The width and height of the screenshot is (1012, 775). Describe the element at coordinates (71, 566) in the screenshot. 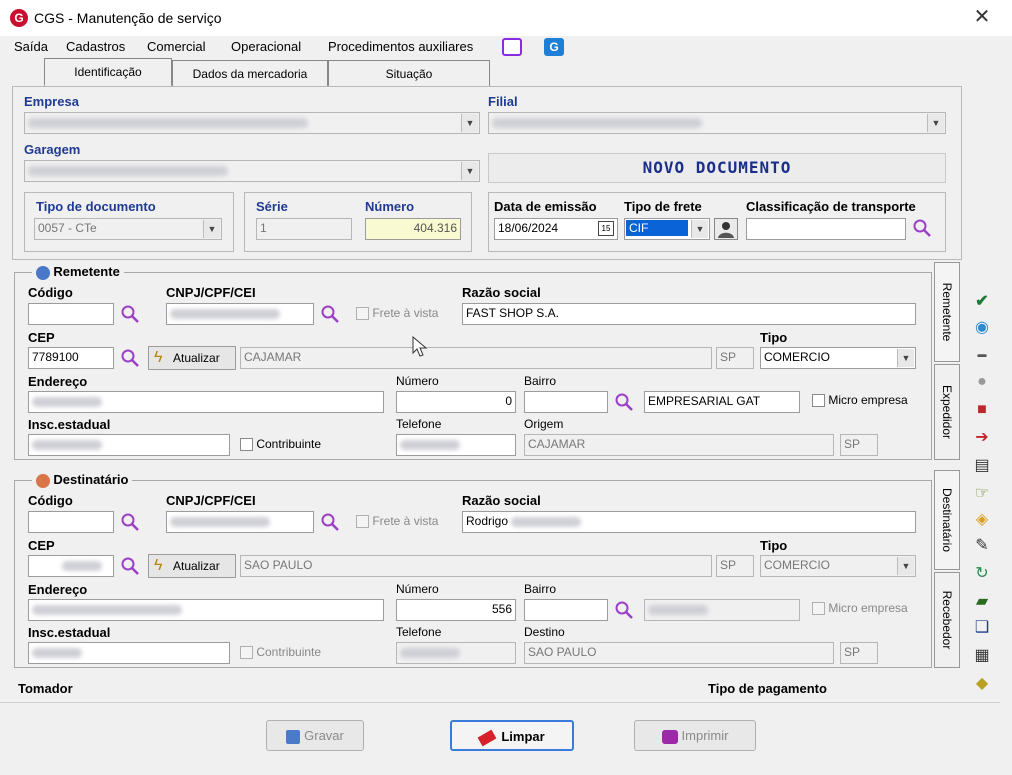

I see `dest-cep-field` at that location.